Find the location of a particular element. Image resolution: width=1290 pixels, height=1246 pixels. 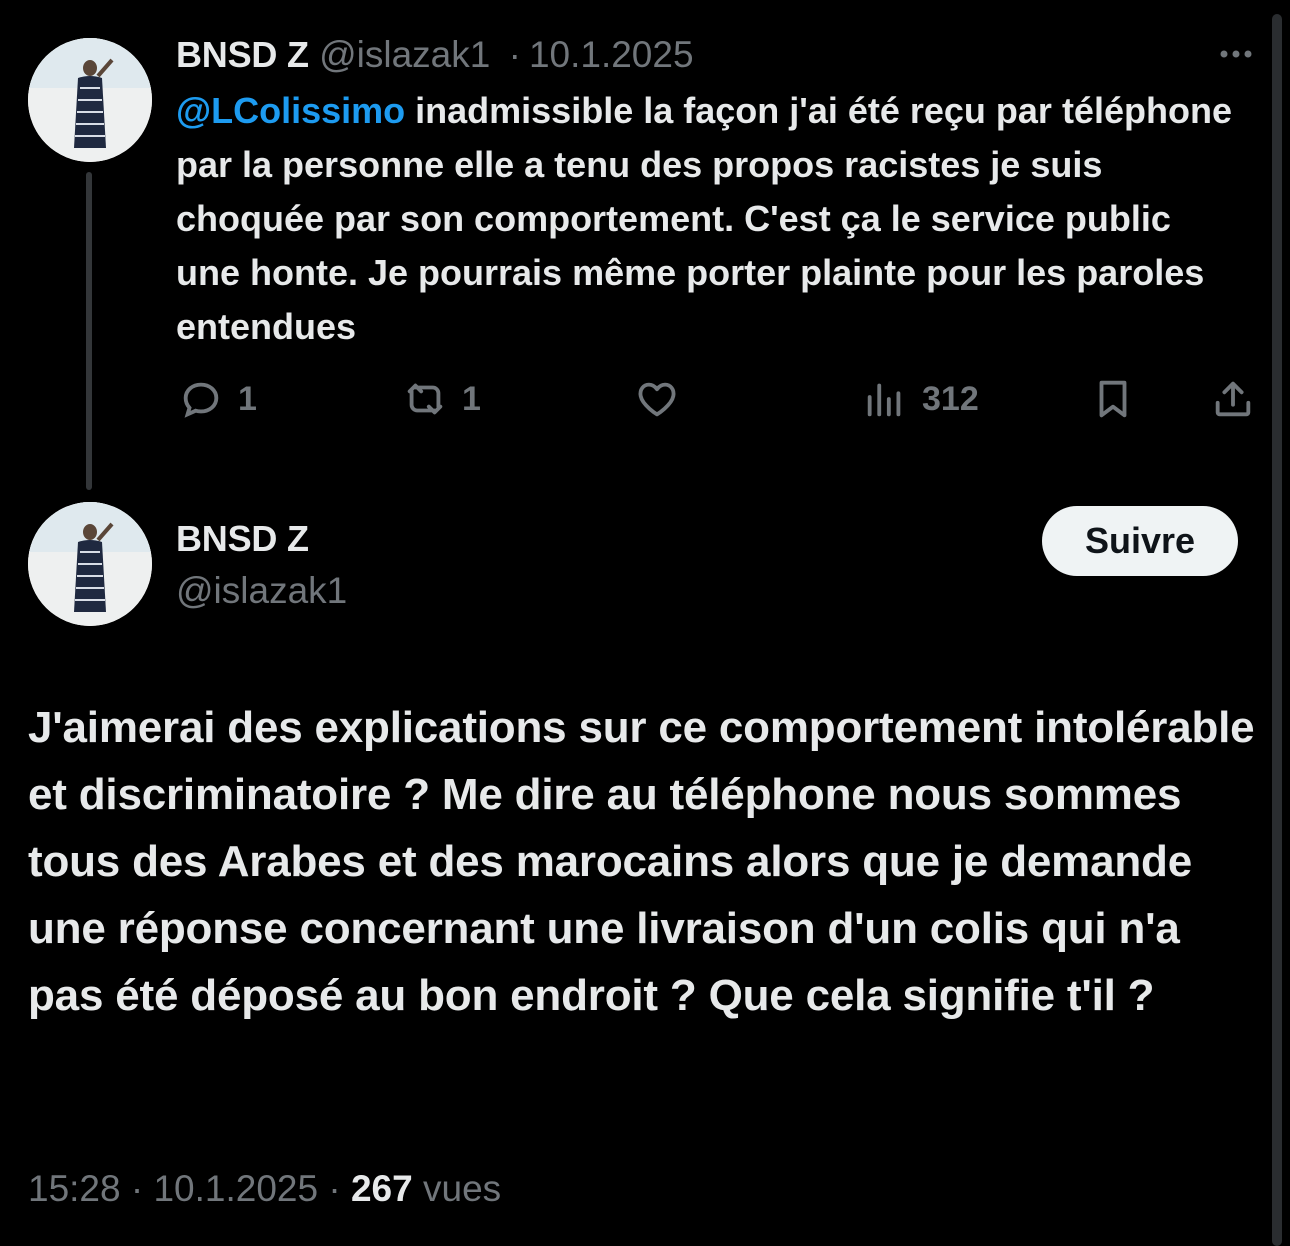

like-button is located at coordinates (664, 399).